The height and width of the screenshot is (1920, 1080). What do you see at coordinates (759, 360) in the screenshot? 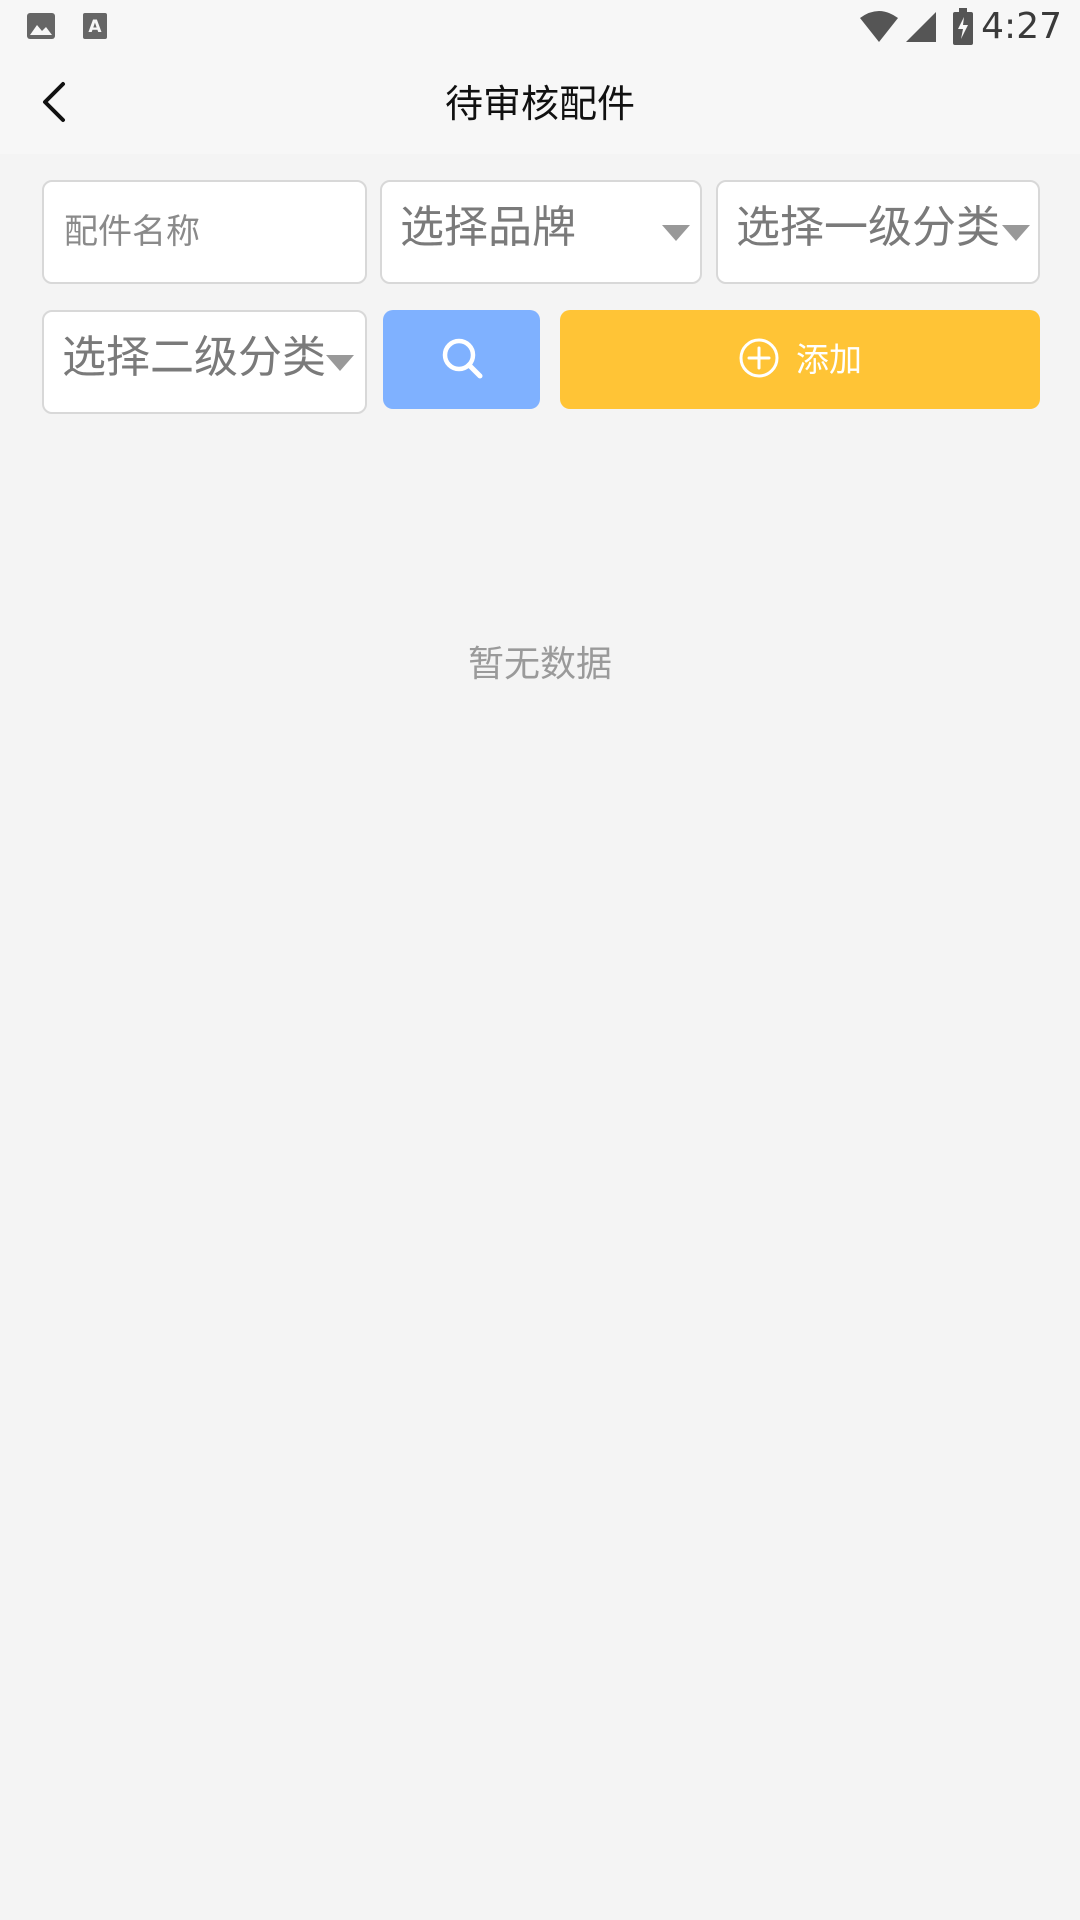
I see `plus-circle-icon` at bounding box center [759, 360].